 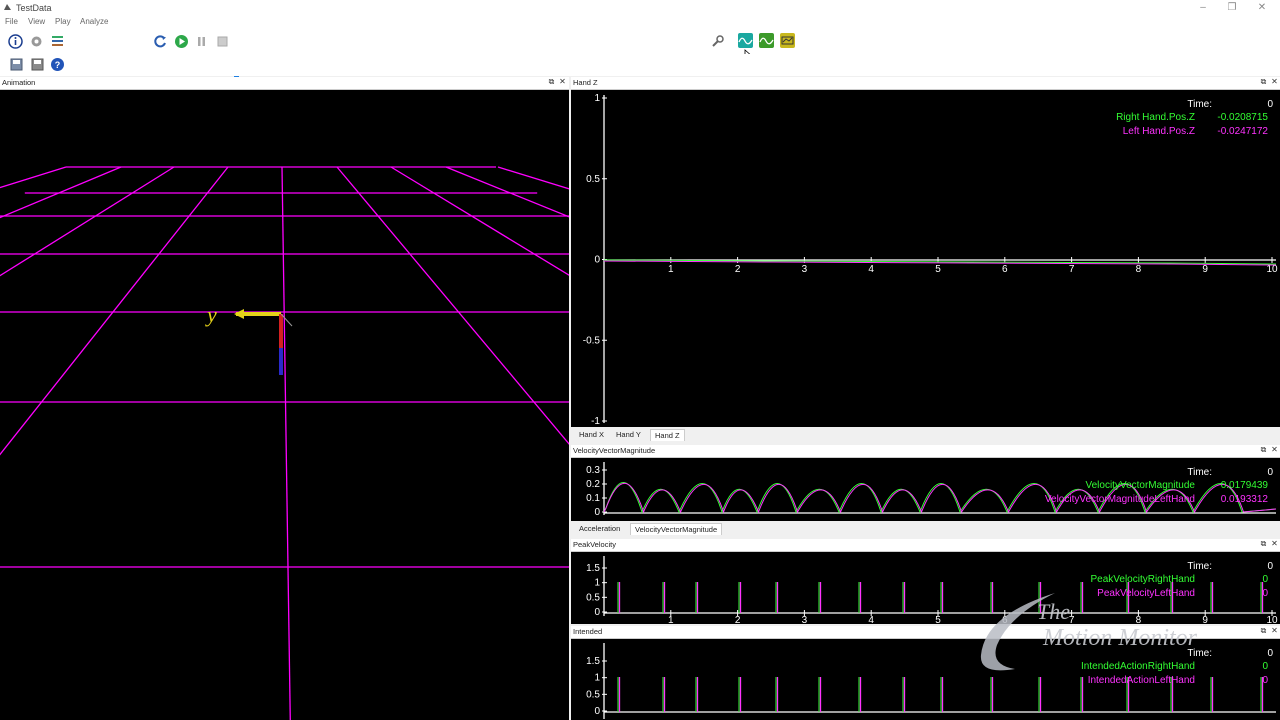 What do you see at coordinates (593, 470) in the screenshot?
I see `y-tick-label: 0.3` at bounding box center [593, 470].